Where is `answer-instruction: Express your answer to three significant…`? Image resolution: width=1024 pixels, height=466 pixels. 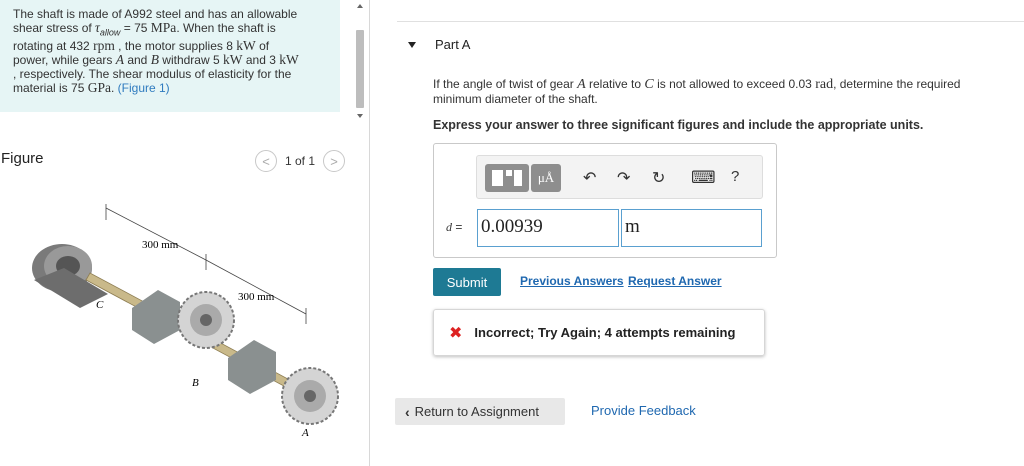 answer-instruction: Express your answer to three significant… is located at coordinates (678, 125).